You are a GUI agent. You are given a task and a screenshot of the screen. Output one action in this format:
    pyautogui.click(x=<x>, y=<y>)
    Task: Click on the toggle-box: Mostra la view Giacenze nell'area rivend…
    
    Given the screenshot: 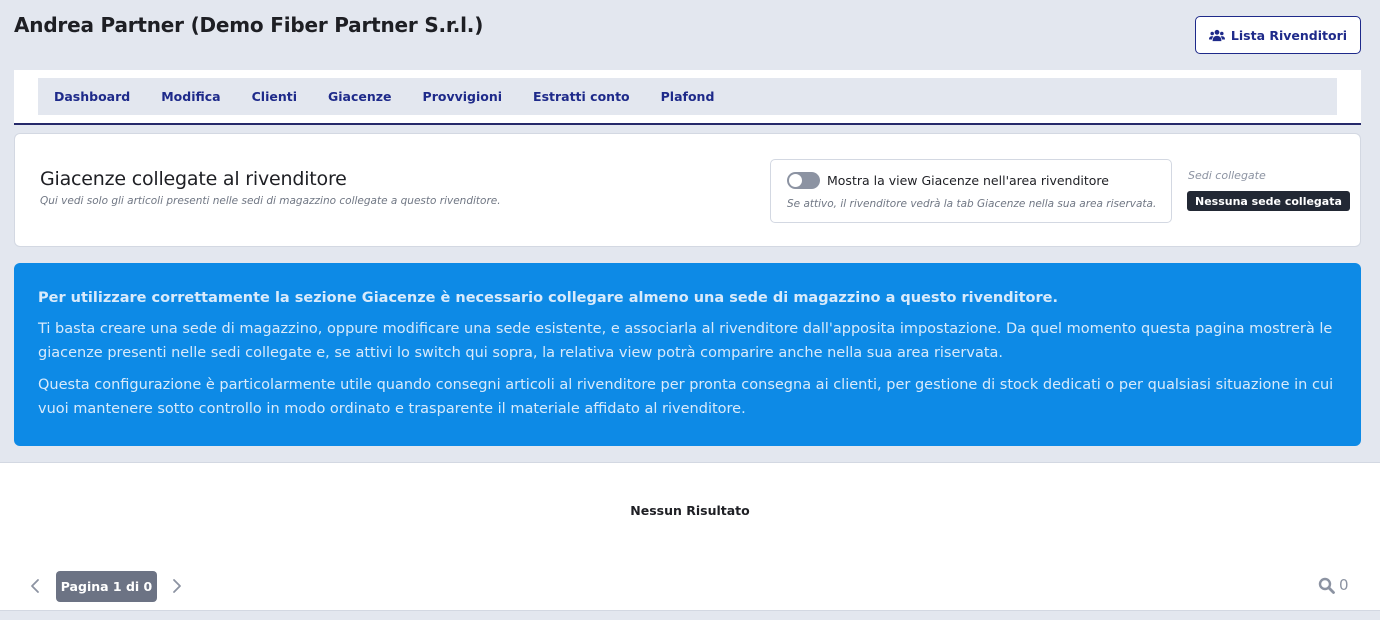 What is the action you would take?
    pyautogui.click(x=971, y=191)
    